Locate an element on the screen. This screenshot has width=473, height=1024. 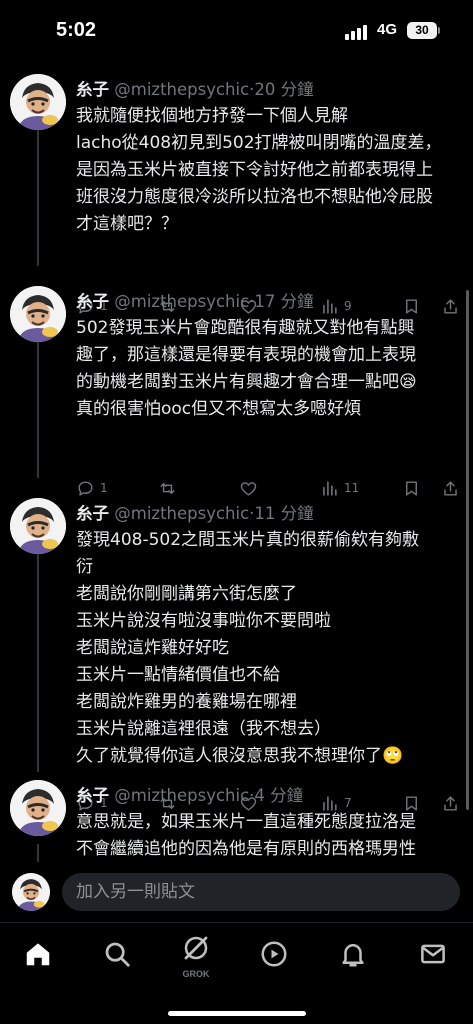
post-line: 老闆說你剛剛講第六街怎麼了 is located at coordinates (186, 594).